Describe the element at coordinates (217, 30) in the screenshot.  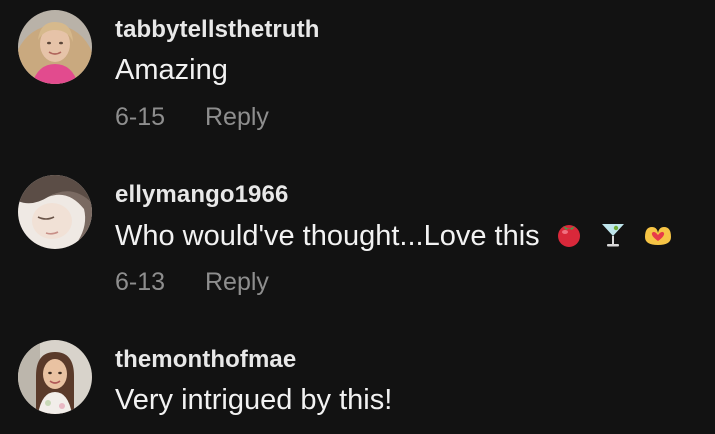
I see `comment-username: tabbytellsthetruth` at that location.